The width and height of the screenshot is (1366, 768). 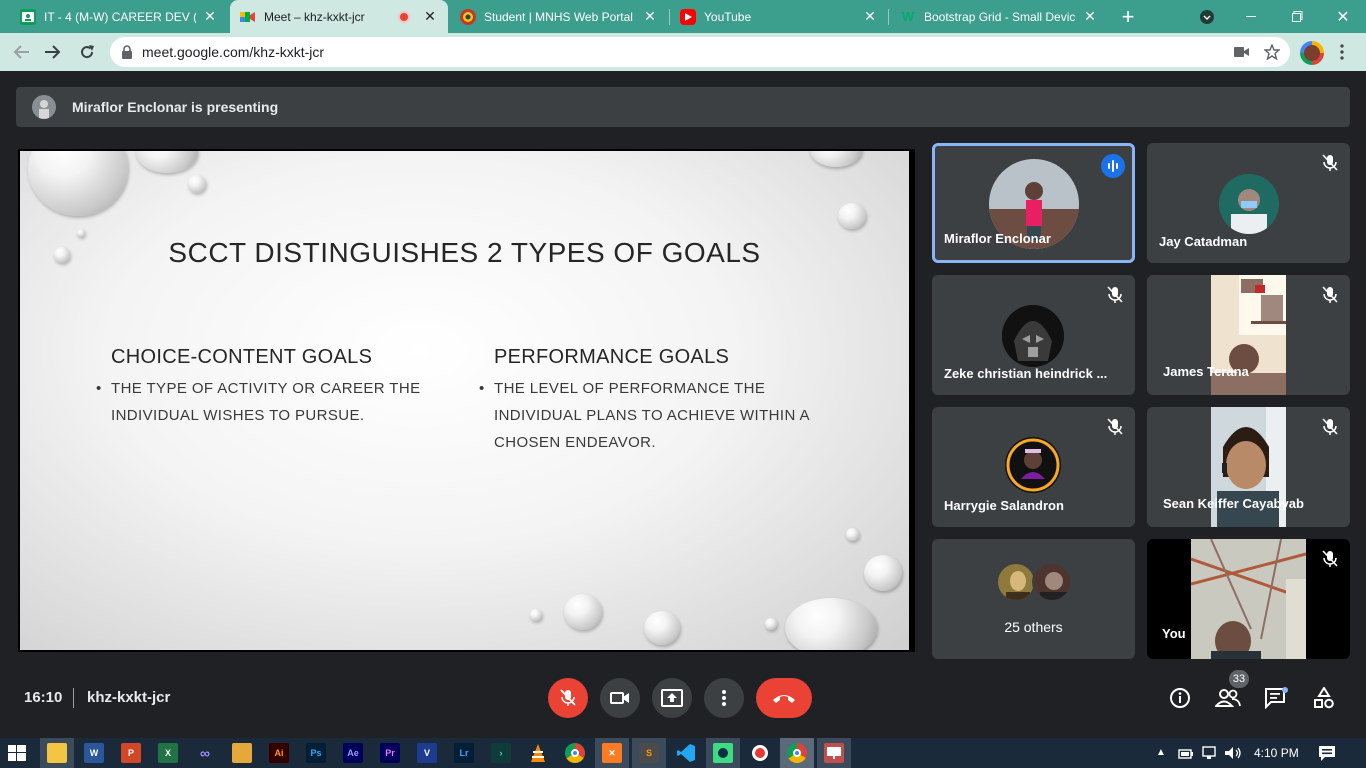 I want to click on recorder-icon, so click(x=760, y=753).